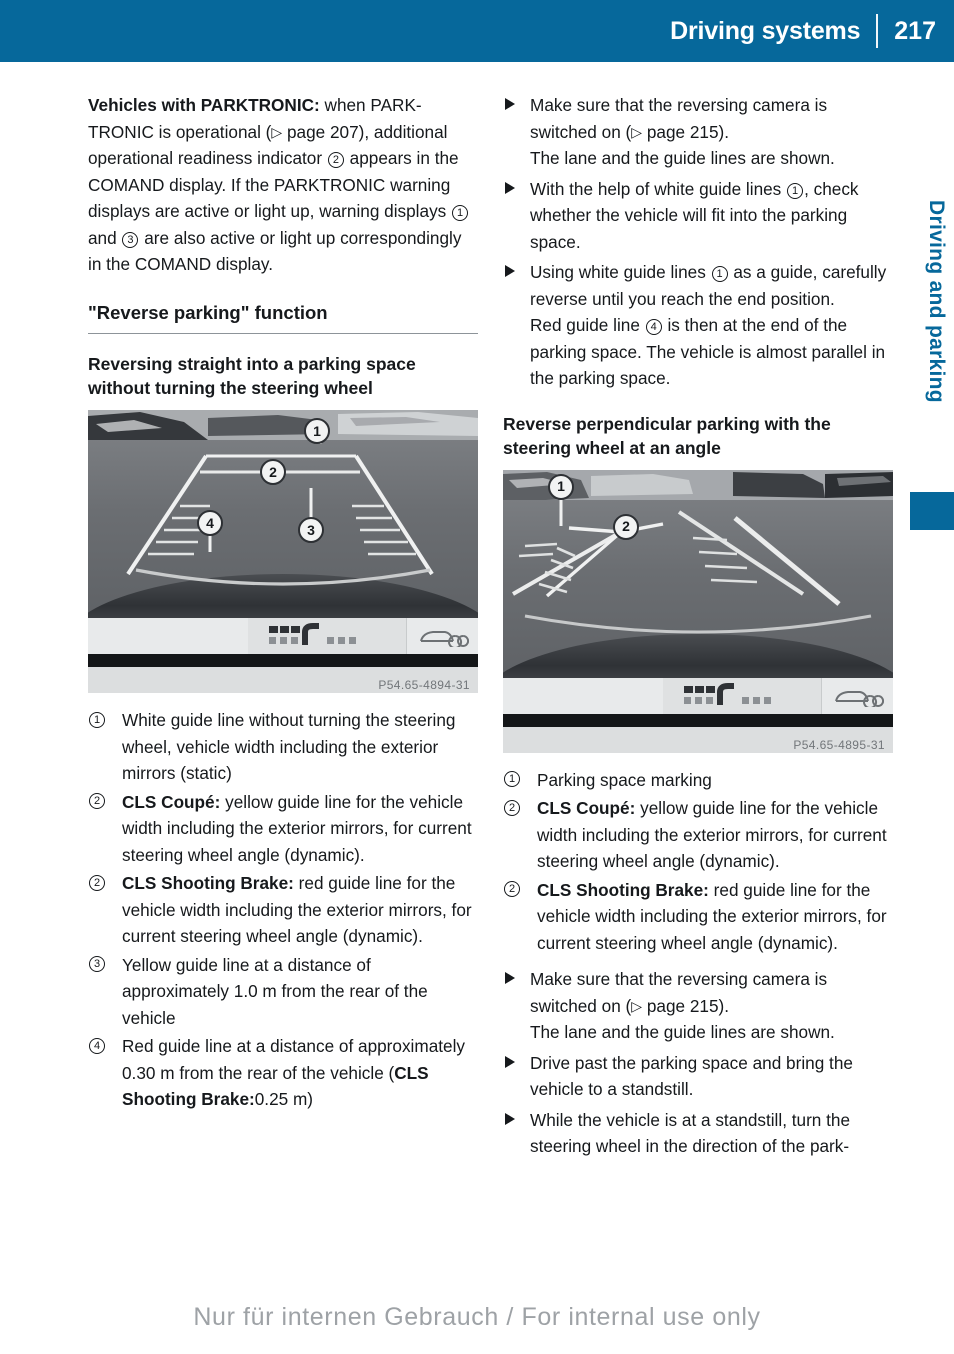 The width and height of the screenshot is (954, 1354). What do you see at coordinates (317, 431) in the screenshot?
I see `figure-1-callout-1: 1` at bounding box center [317, 431].